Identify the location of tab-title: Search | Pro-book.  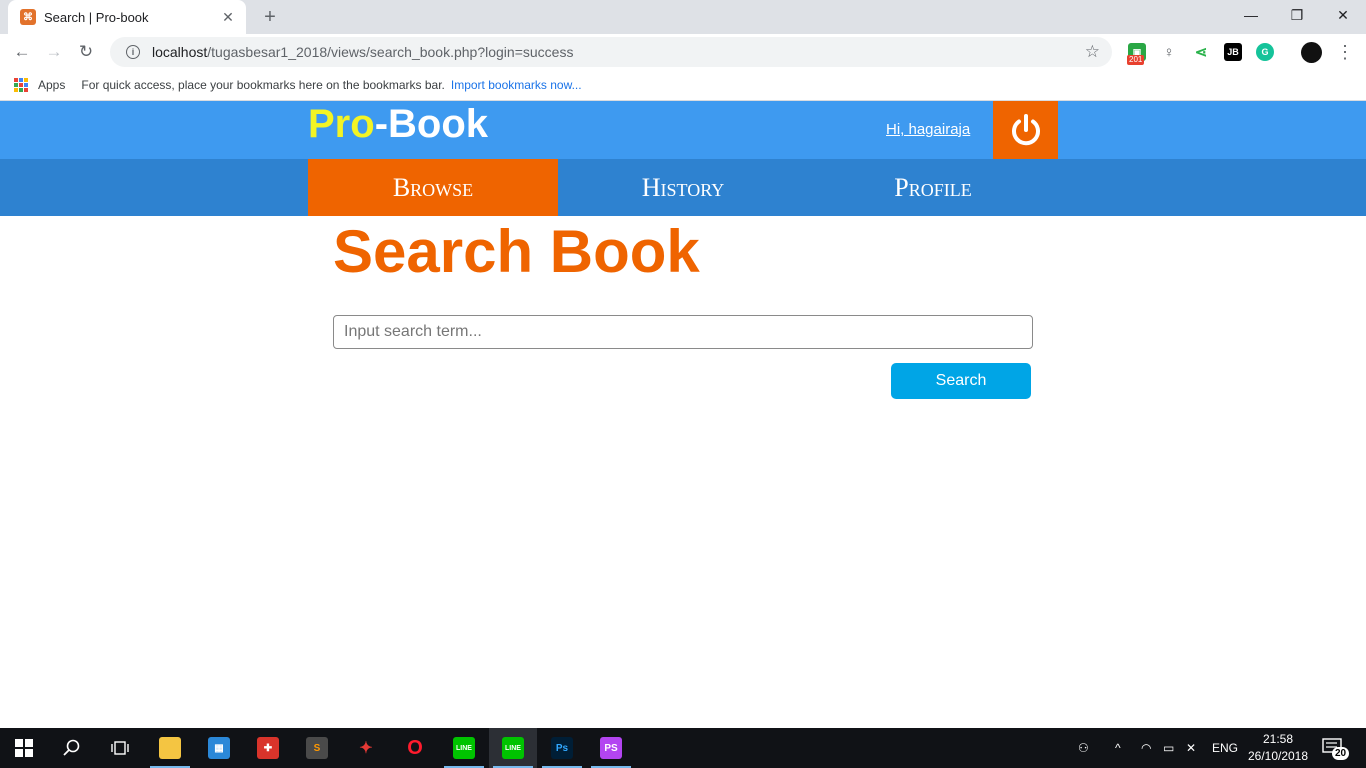
(96, 17).